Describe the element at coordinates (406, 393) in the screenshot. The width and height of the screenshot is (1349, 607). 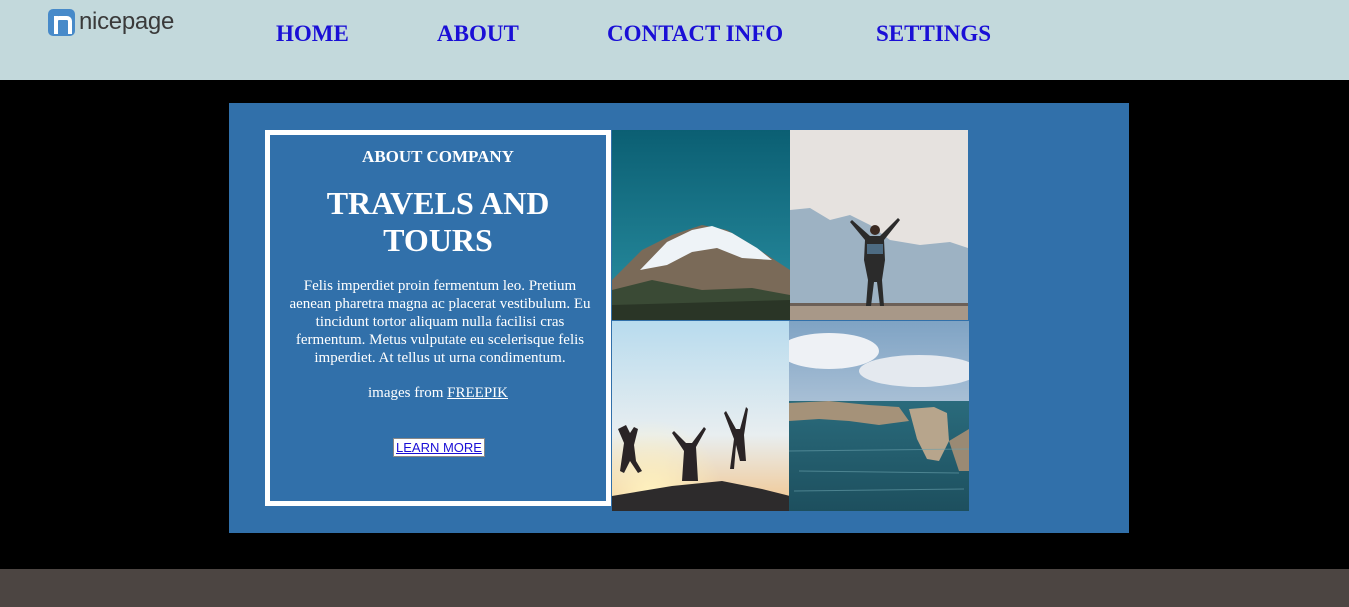
I see `credit-prefix: images from` at that location.